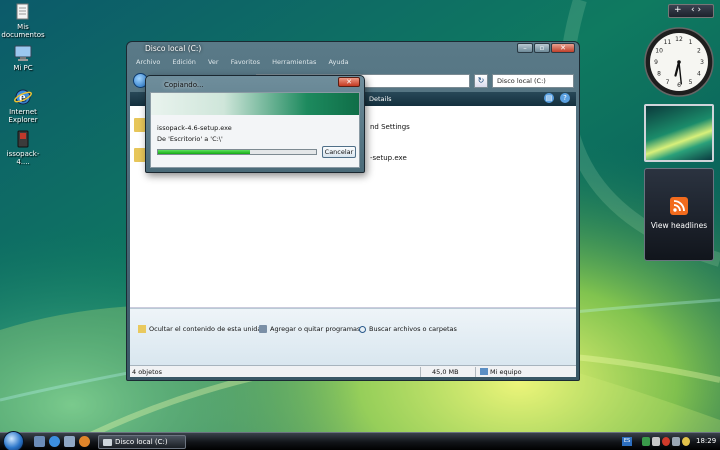 The width and height of the screenshot is (720, 450). What do you see at coordinates (678, 10) in the screenshot?
I see `add-gadget-button: +` at bounding box center [678, 10].